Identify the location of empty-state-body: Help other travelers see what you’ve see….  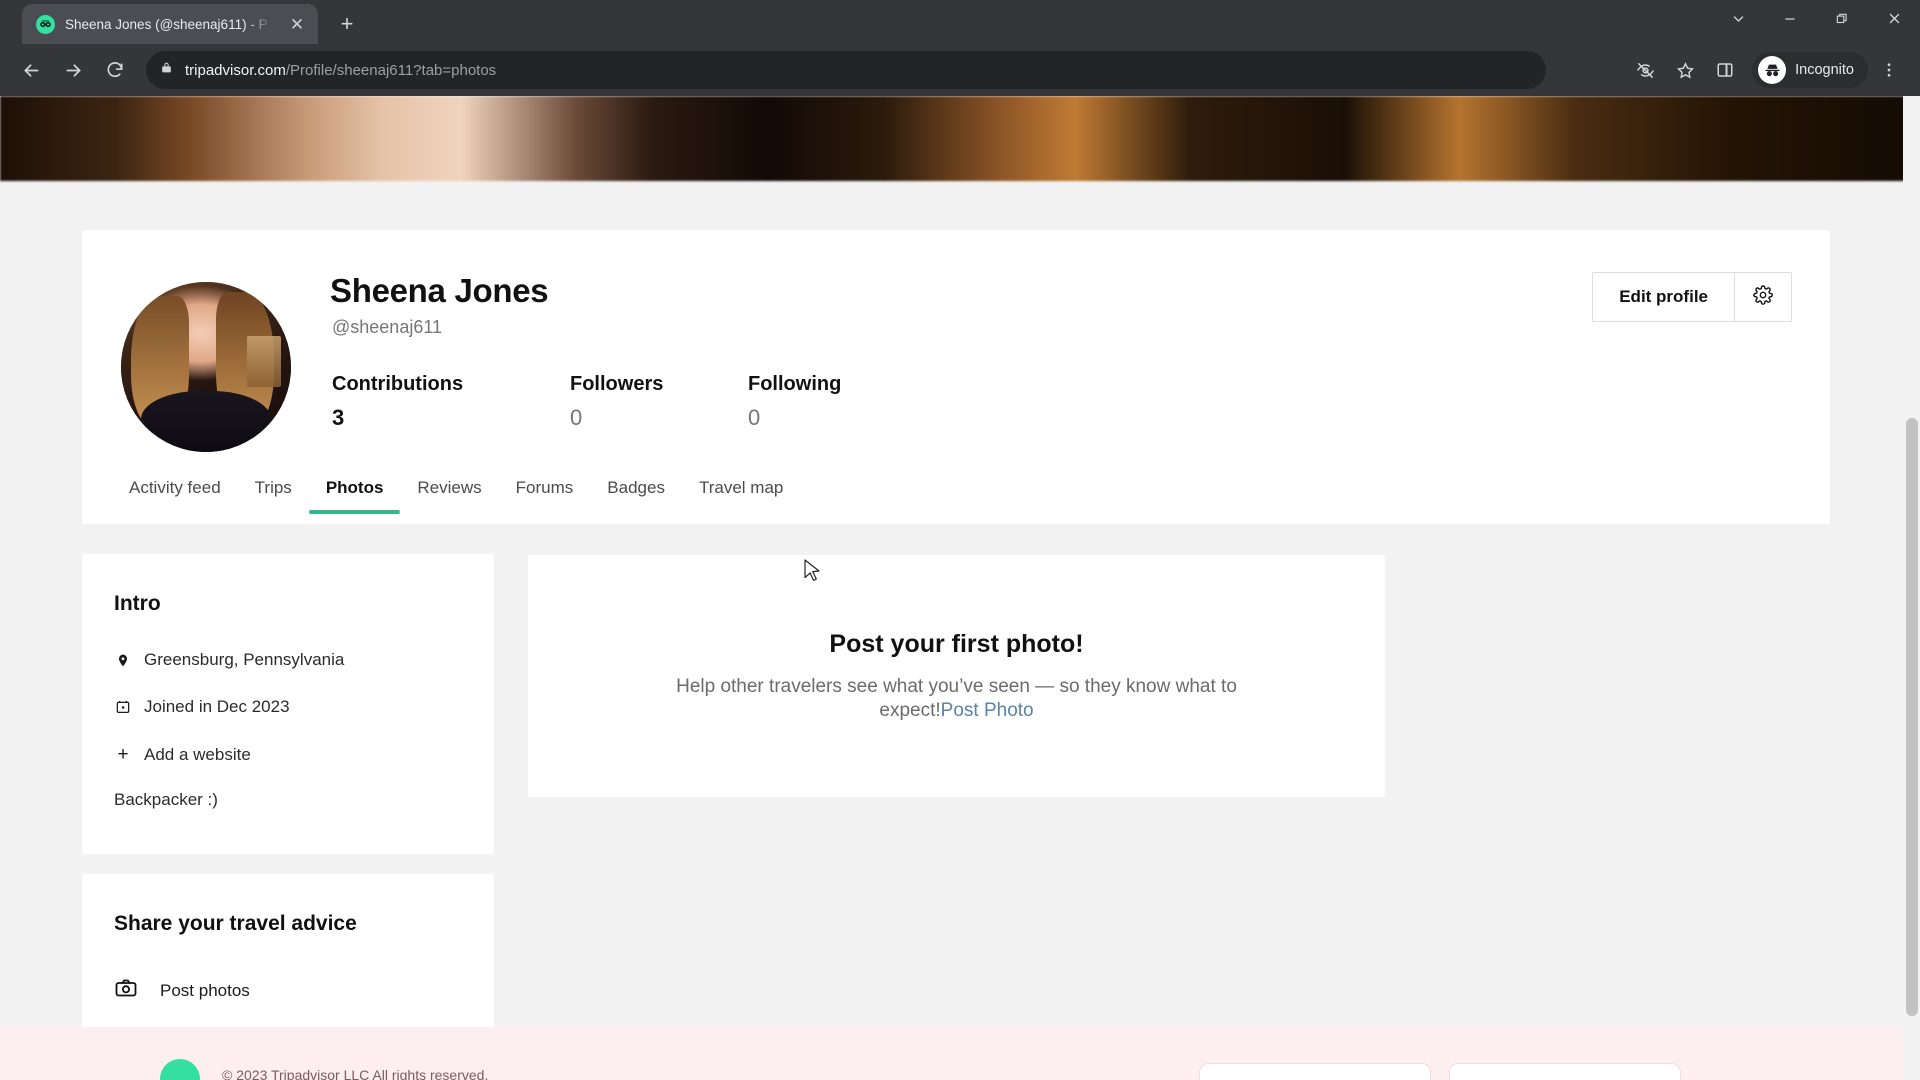
(957, 699).